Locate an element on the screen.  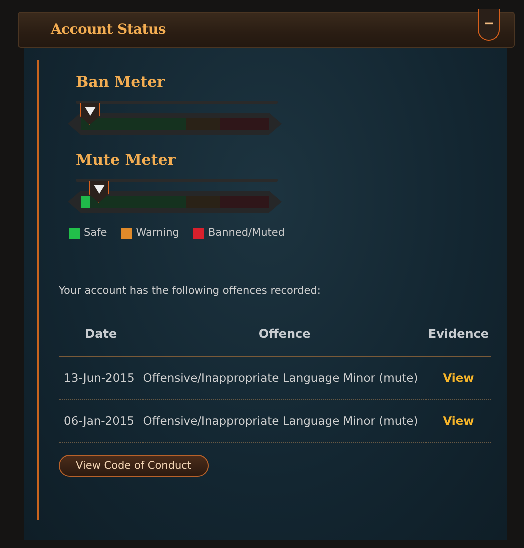
legend-label: Safe is located at coordinates (96, 233).